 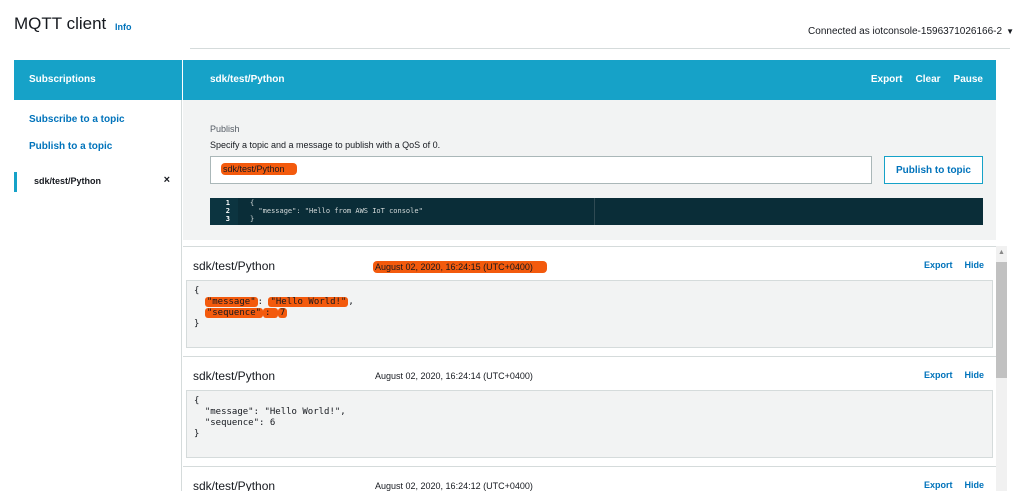 What do you see at coordinates (589, 80) in the screenshot?
I see `topic-header: sdk/test/Python Export Clear Pause` at bounding box center [589, 80].